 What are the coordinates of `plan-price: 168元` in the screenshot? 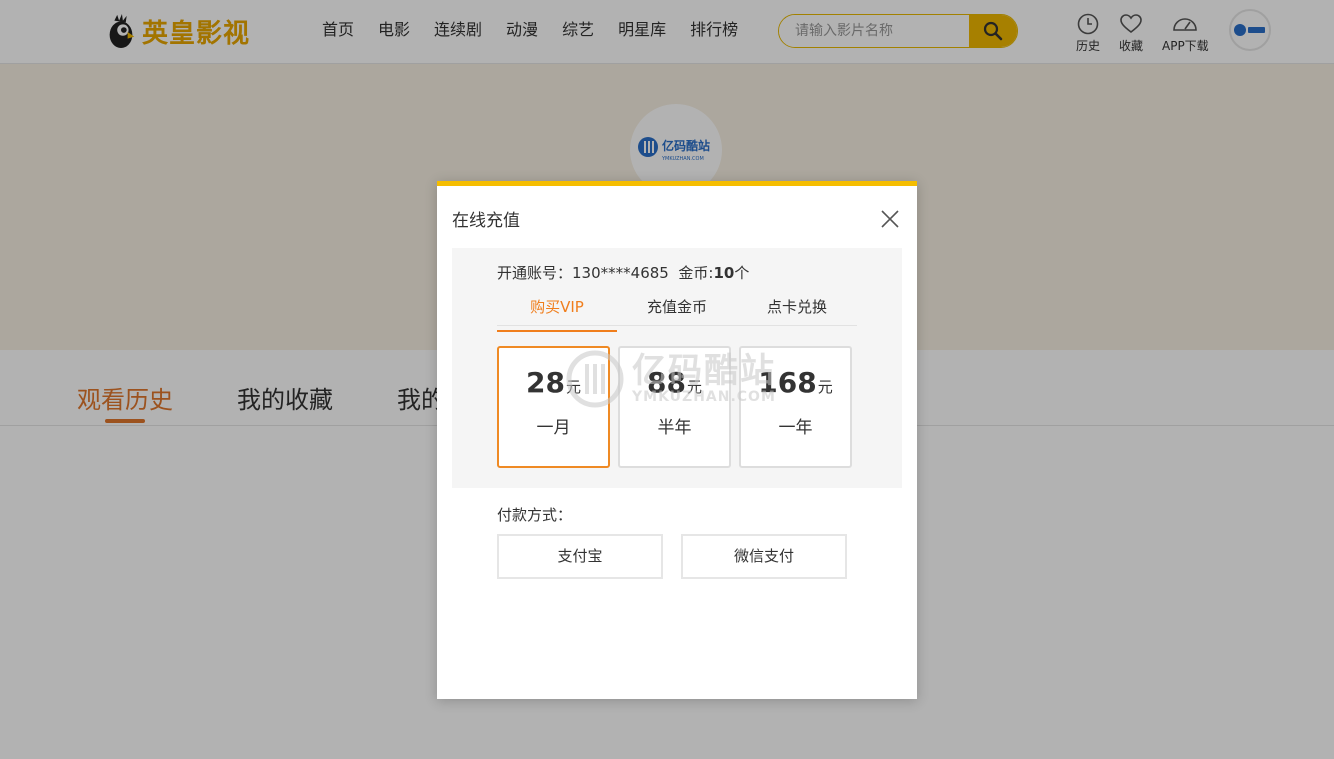 It's located at (795, 382).